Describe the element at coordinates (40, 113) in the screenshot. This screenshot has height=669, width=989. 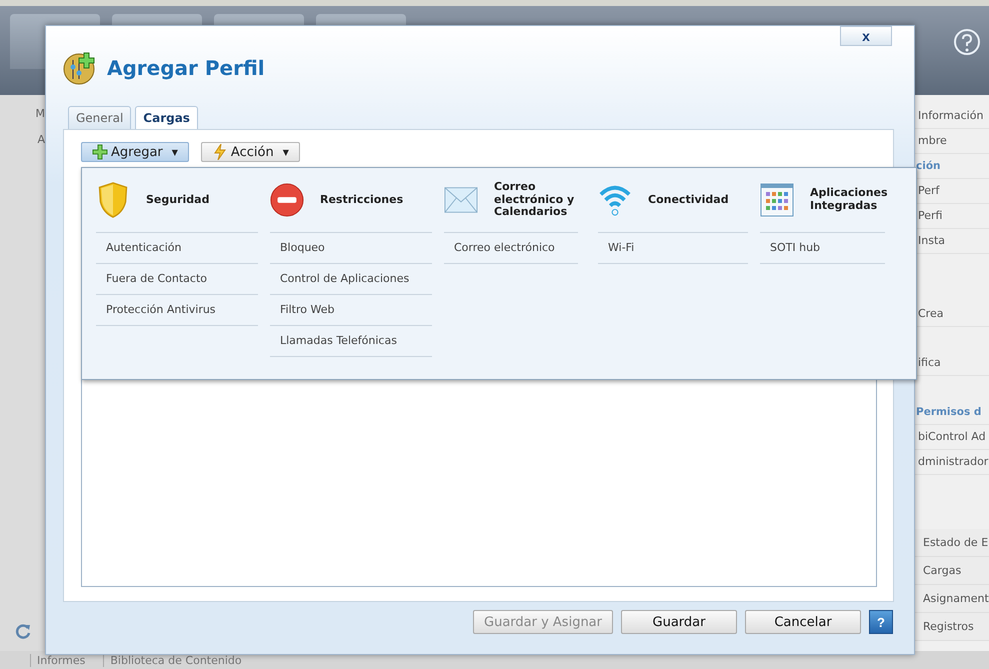
I see `column-label: M` at that location.